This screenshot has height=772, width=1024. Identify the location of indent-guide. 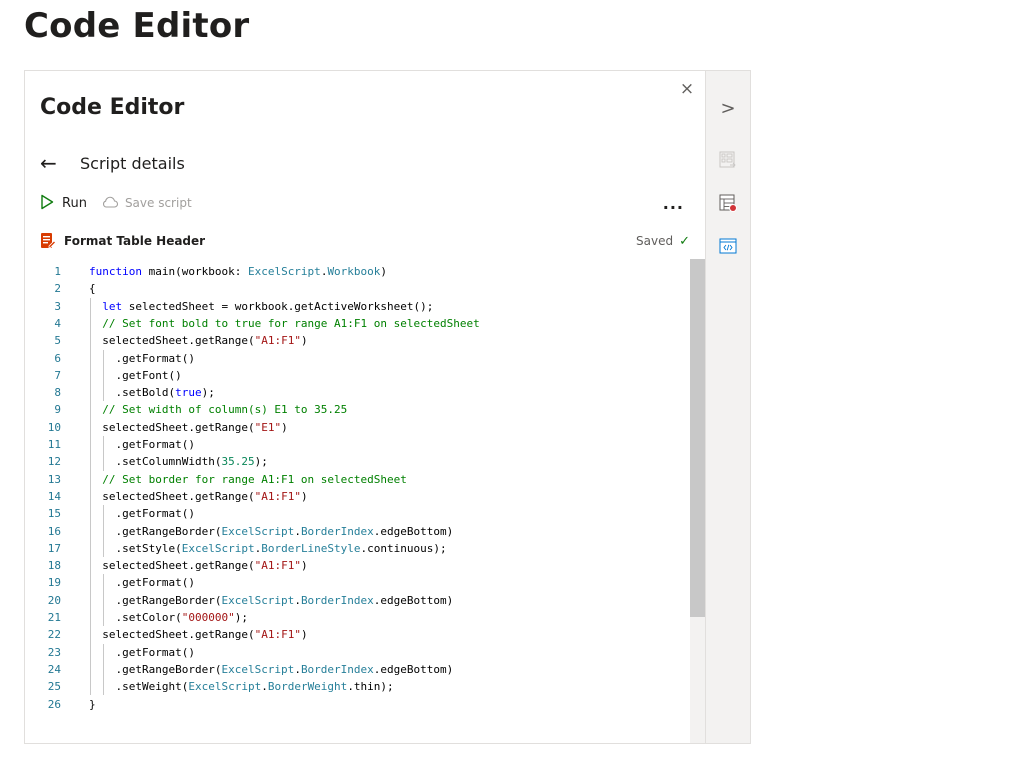
(104, 453).